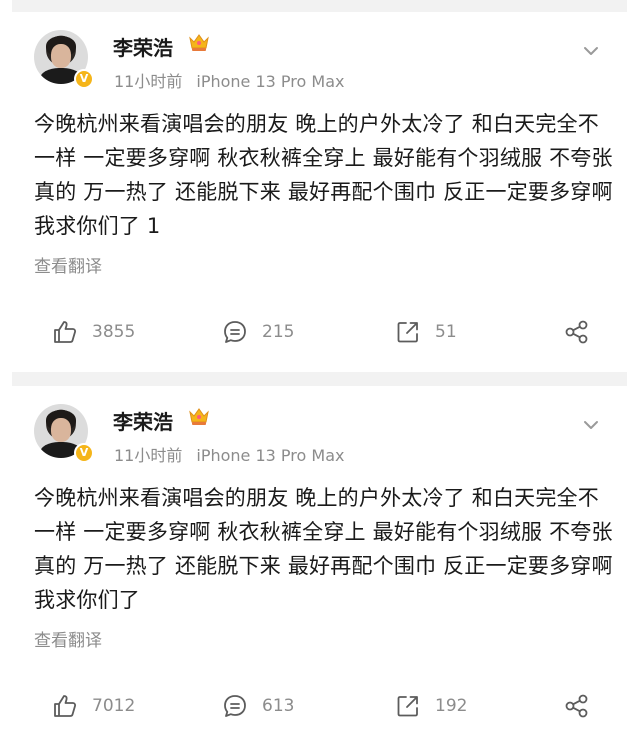 This screenshot has height=750, width=627. What do you see at coordinates (114, 706) in the screenshot?
I see `like-count: 7012` at bounding box center [114, 706].